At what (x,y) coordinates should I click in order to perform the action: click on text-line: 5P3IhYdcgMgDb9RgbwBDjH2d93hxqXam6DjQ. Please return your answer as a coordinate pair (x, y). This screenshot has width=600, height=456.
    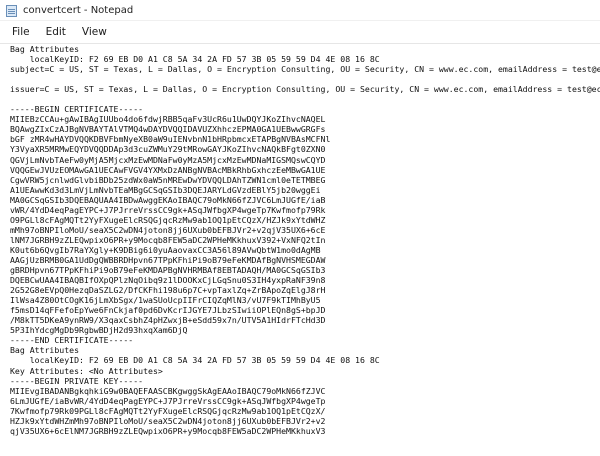
    Looking at the image, I should click on (99, 330).